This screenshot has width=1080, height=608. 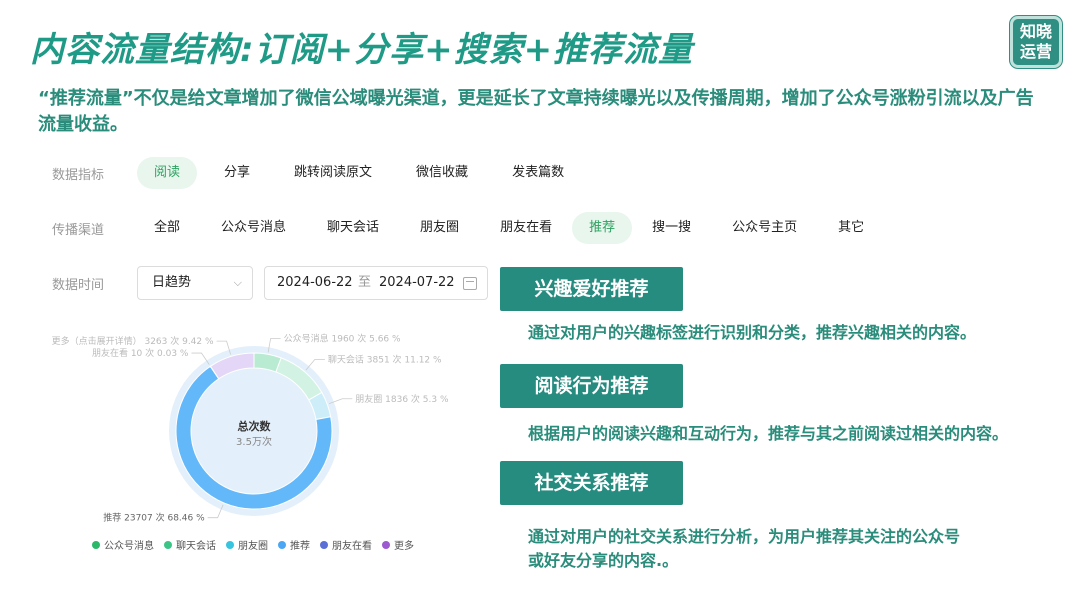 What do you see at coordinates (352, 546) in the screenshot?
I see `legend-label: 朋友在看` at bounding box center [352, 546].